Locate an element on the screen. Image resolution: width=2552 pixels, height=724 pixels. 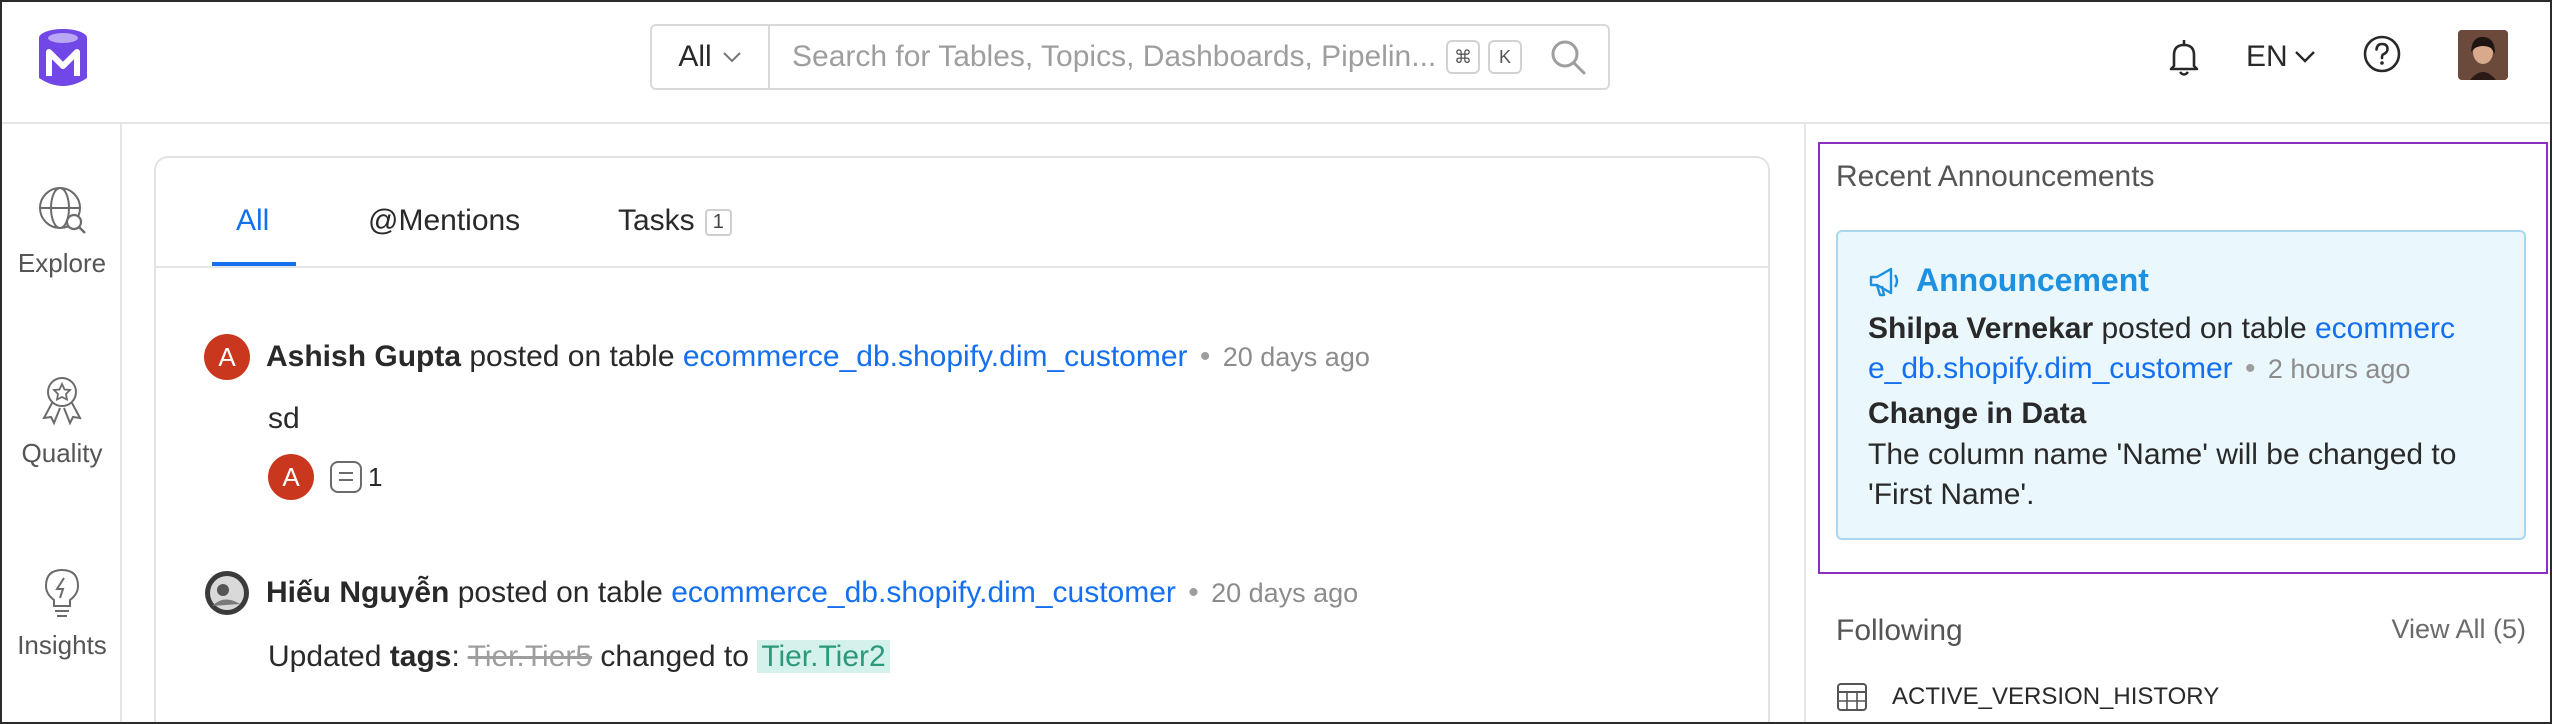
following-item-label: ACTIVE_VERSION_HISTORY is located at coordinates (2056, 696).